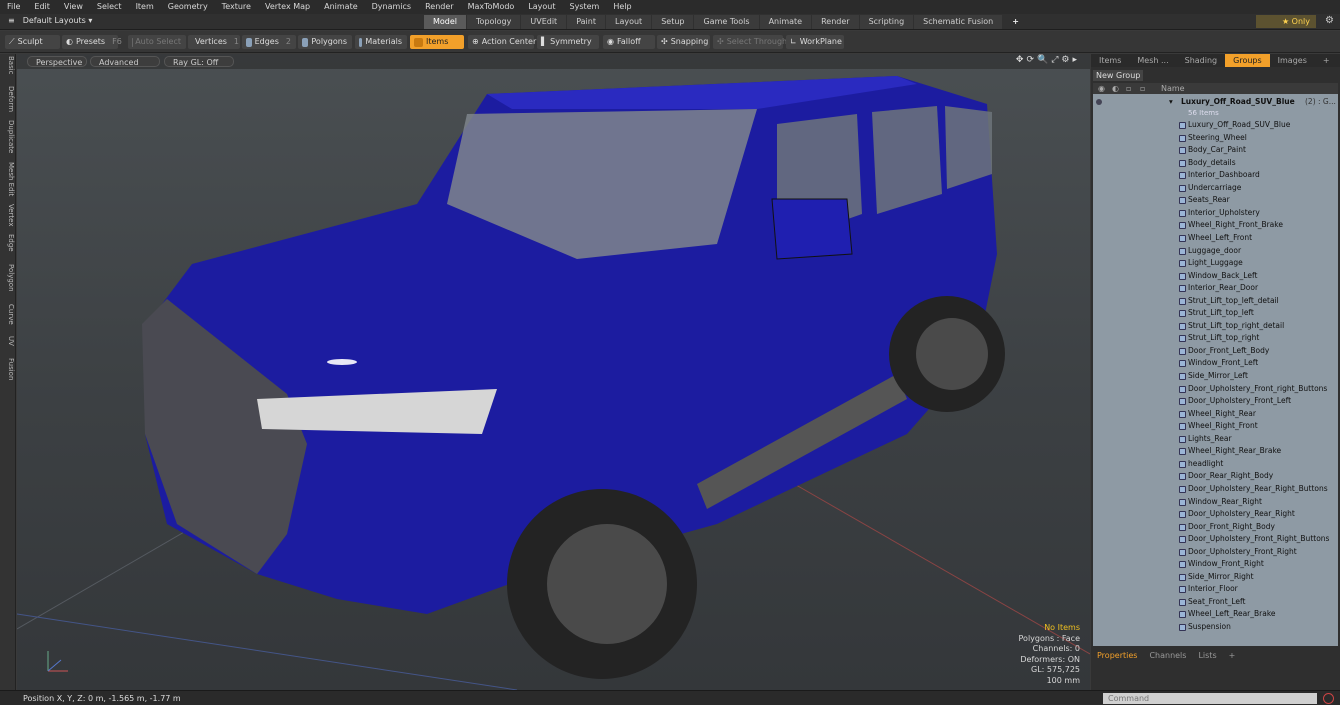 The height and width of the screenshot is (705, 1340). I want to click on tab-render: Render, so click(835, 22).